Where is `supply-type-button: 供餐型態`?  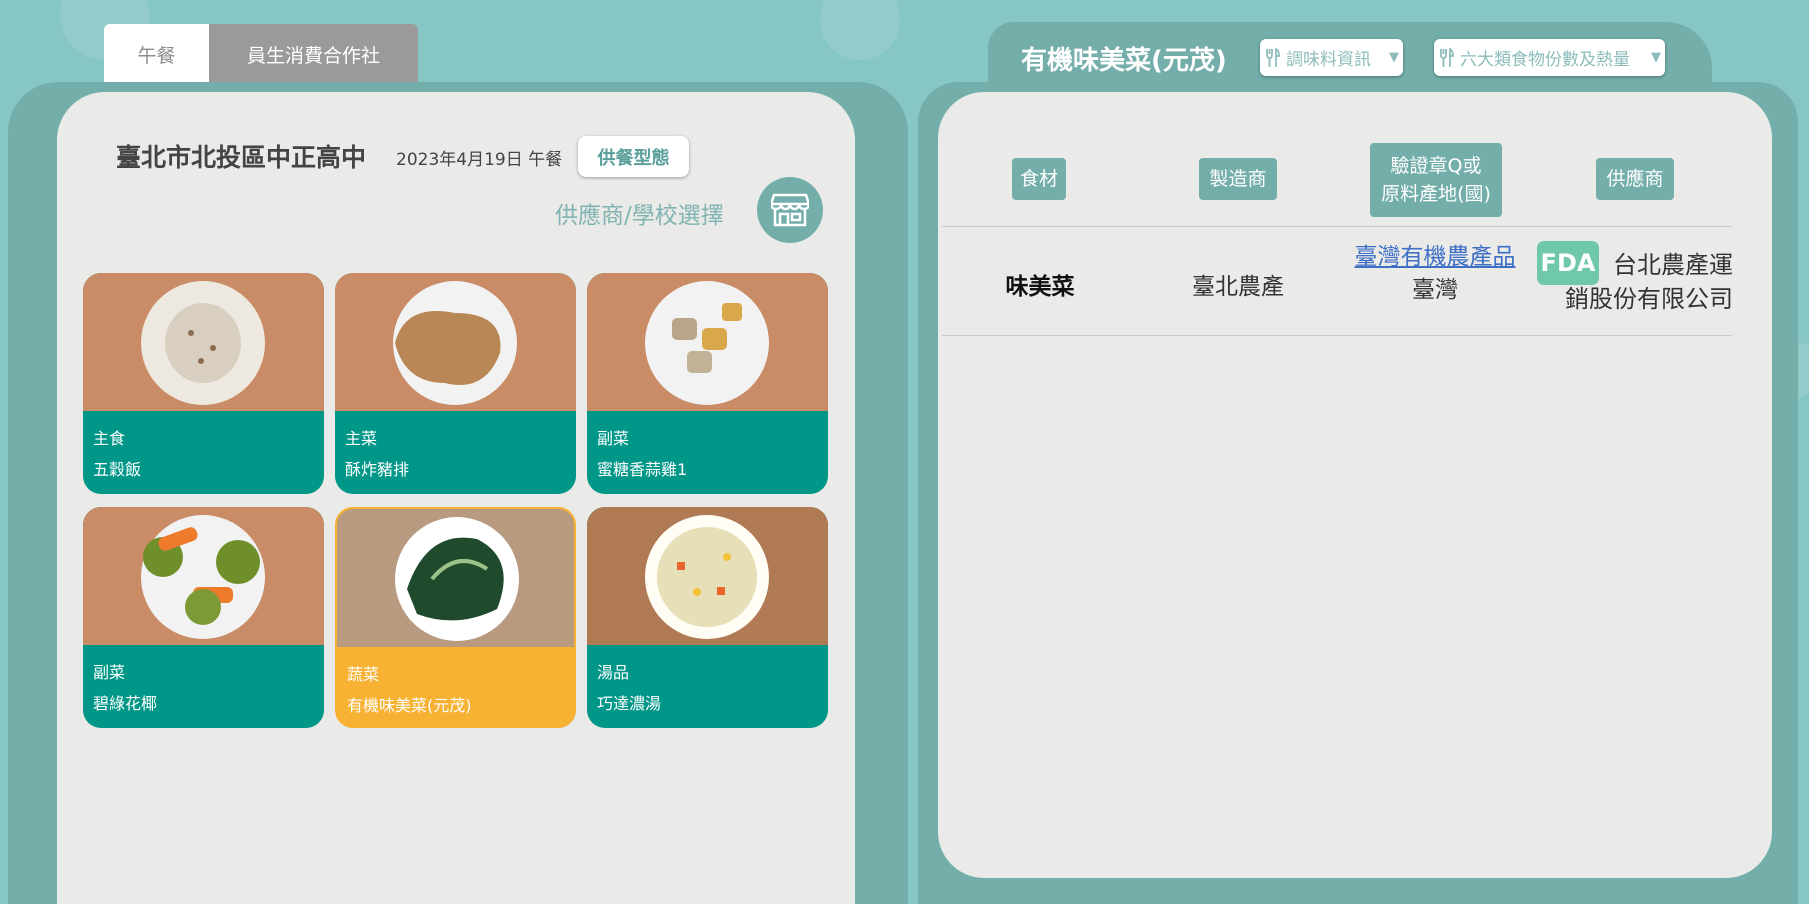 supply-type-button: 供餐型態 is located at coordinates (633, 156).